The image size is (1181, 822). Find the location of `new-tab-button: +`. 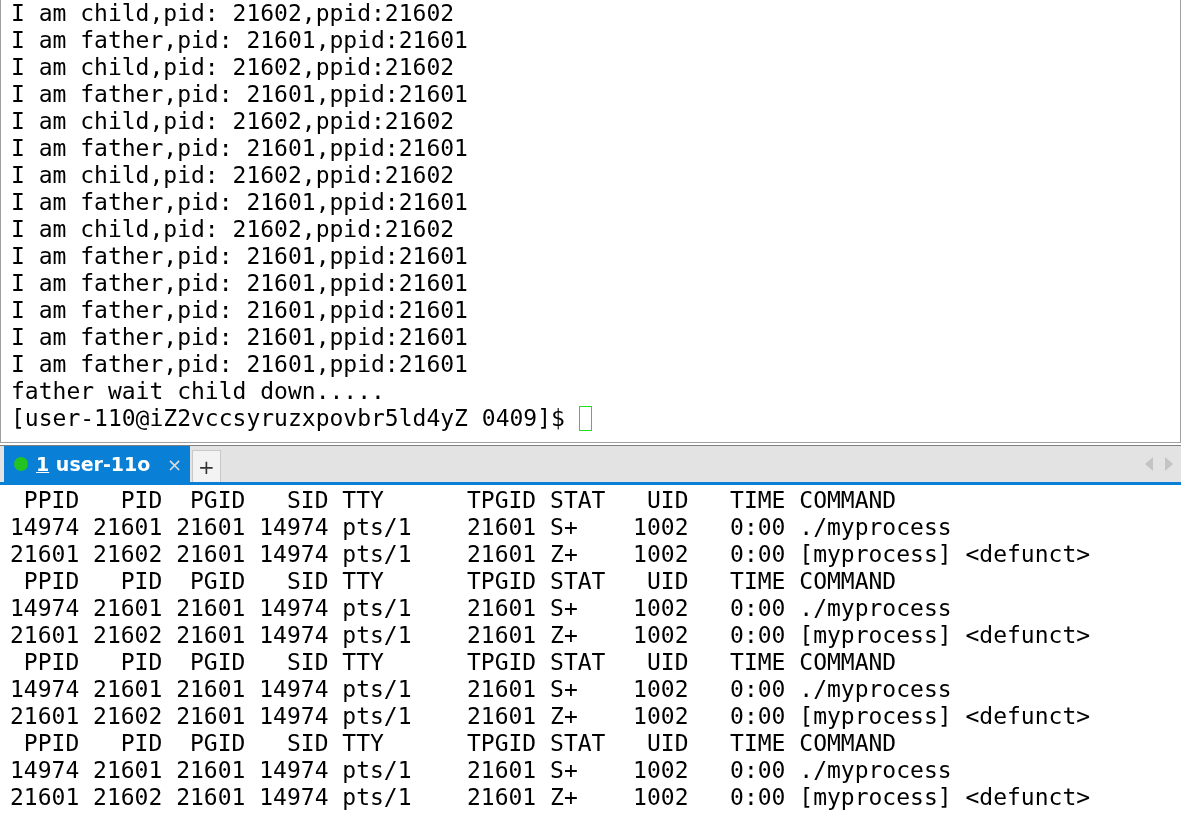

new-tab-button: + is located at coordinates (206, 466).